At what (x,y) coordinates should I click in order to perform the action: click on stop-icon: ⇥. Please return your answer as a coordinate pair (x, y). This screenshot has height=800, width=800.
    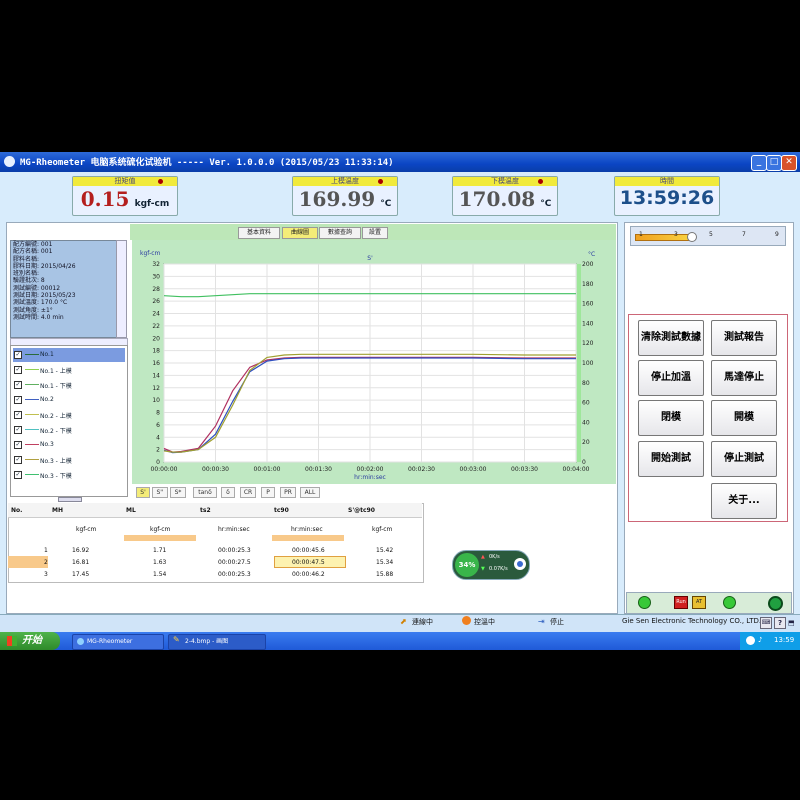
    Looking at the image, I should click on (541, 621).